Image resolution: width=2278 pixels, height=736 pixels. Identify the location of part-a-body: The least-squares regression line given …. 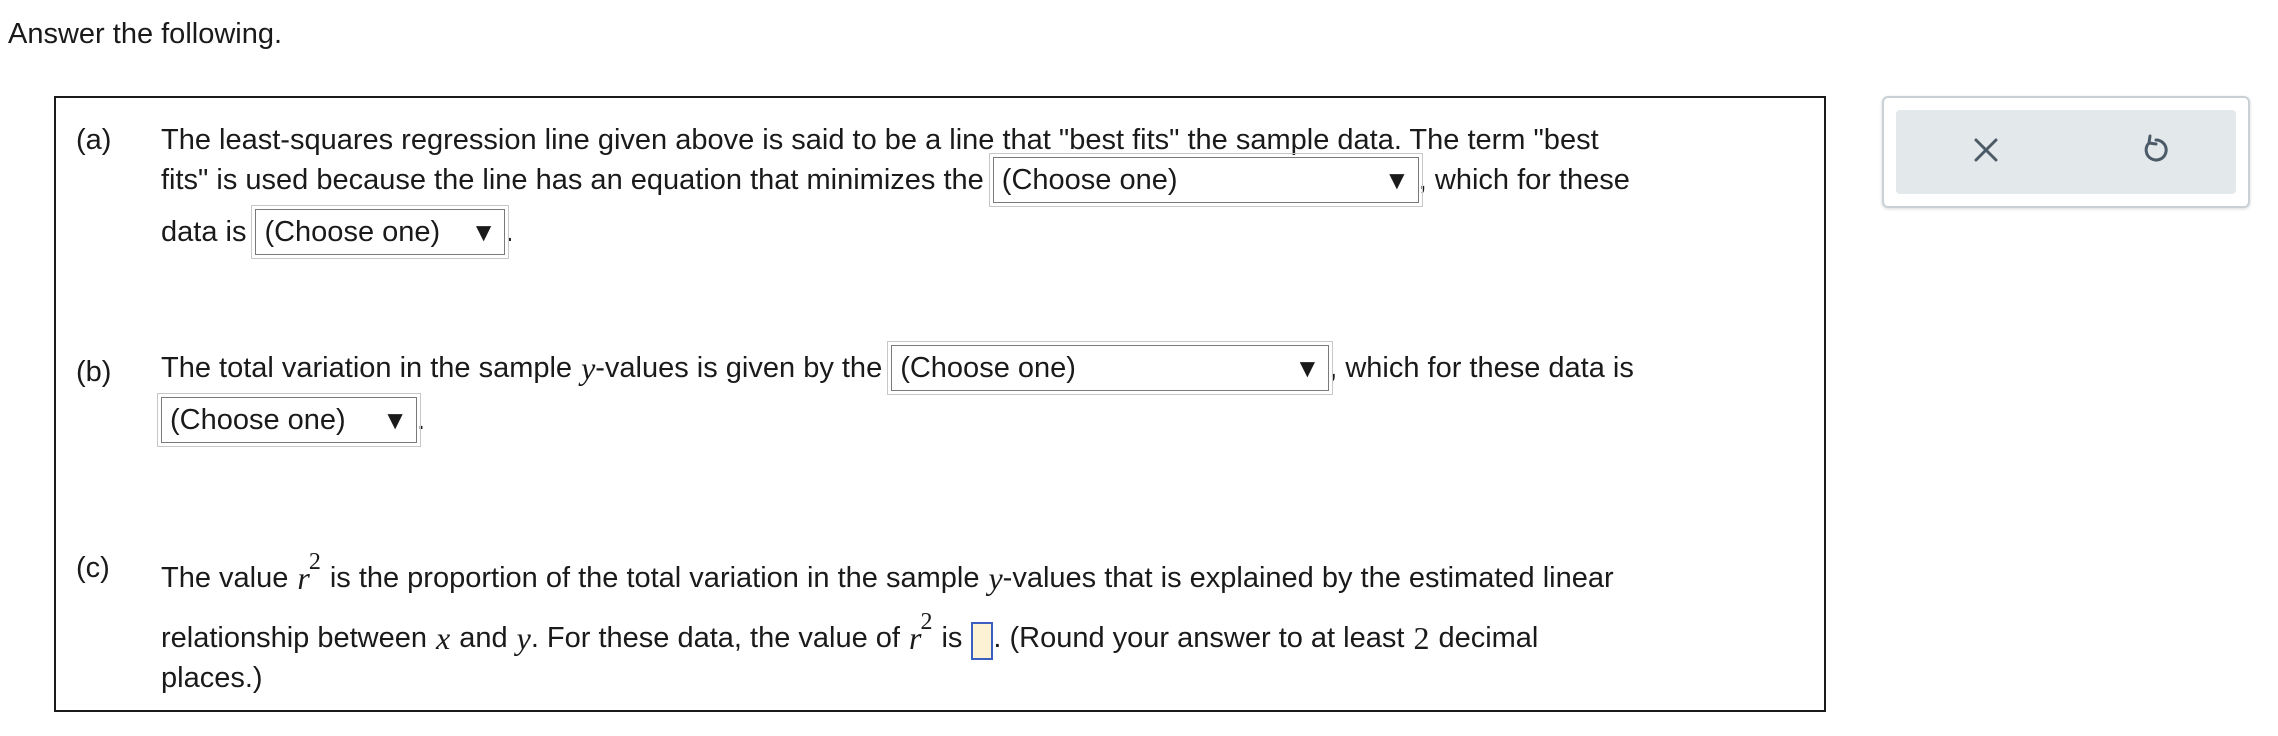
(982, 189).